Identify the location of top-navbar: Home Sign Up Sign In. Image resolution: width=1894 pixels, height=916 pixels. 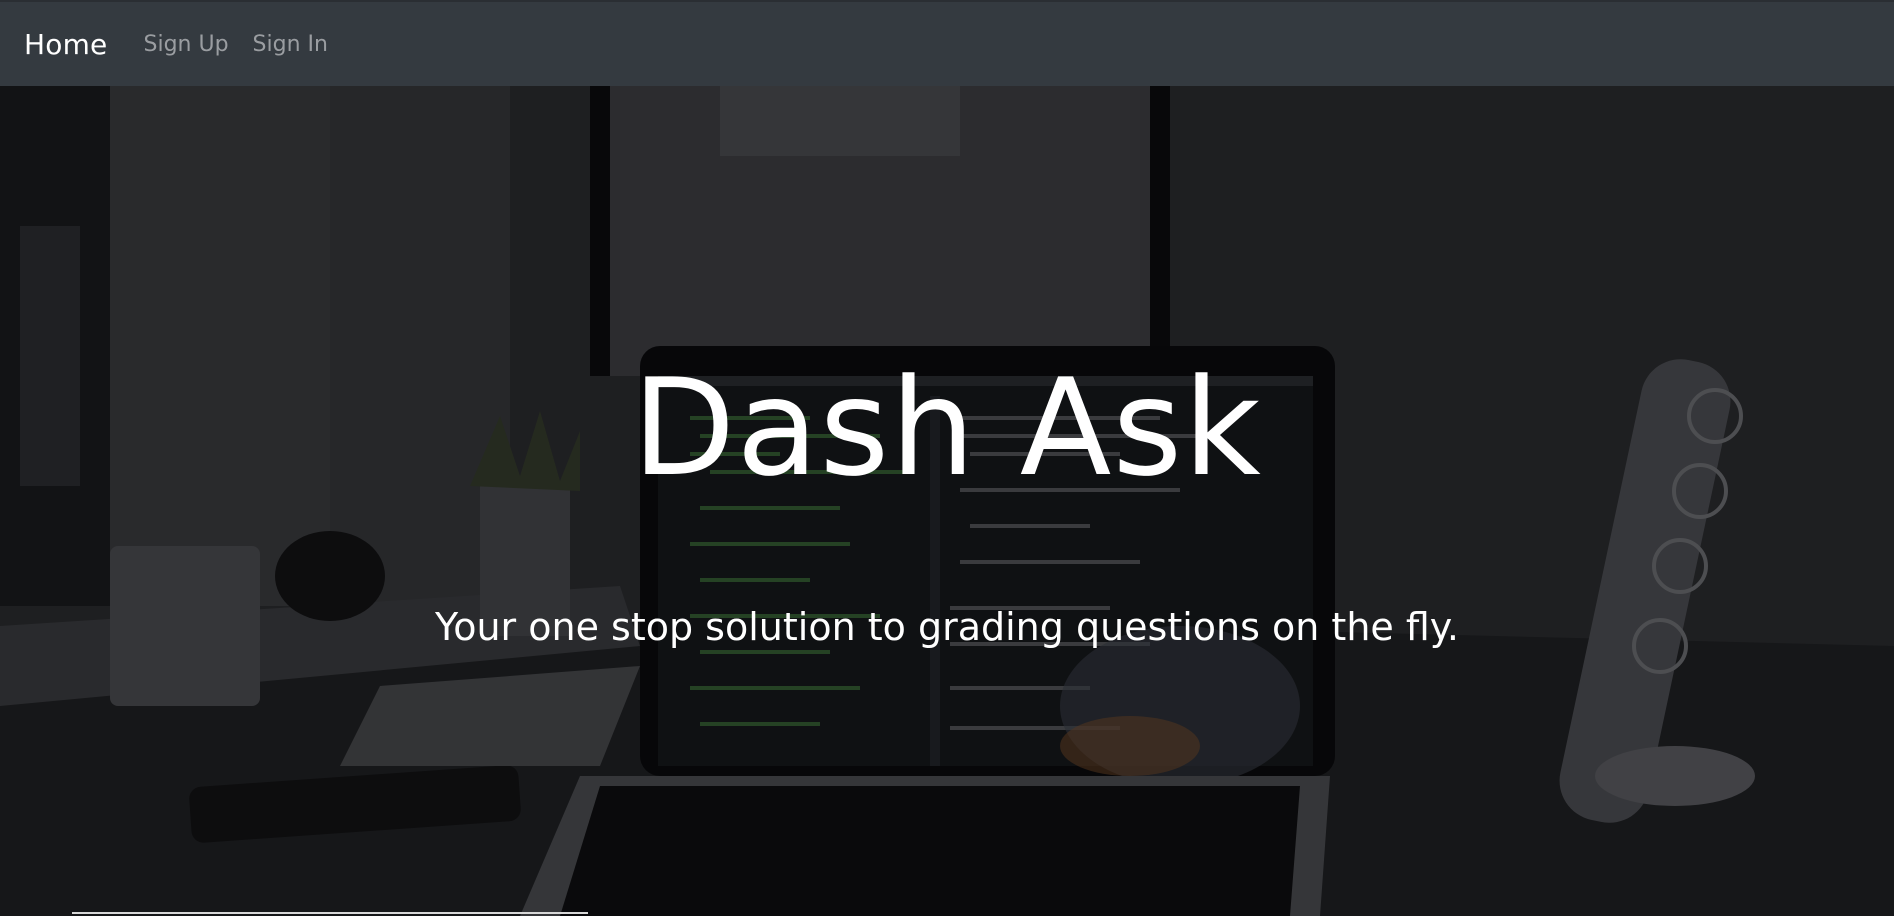
(947, 43).